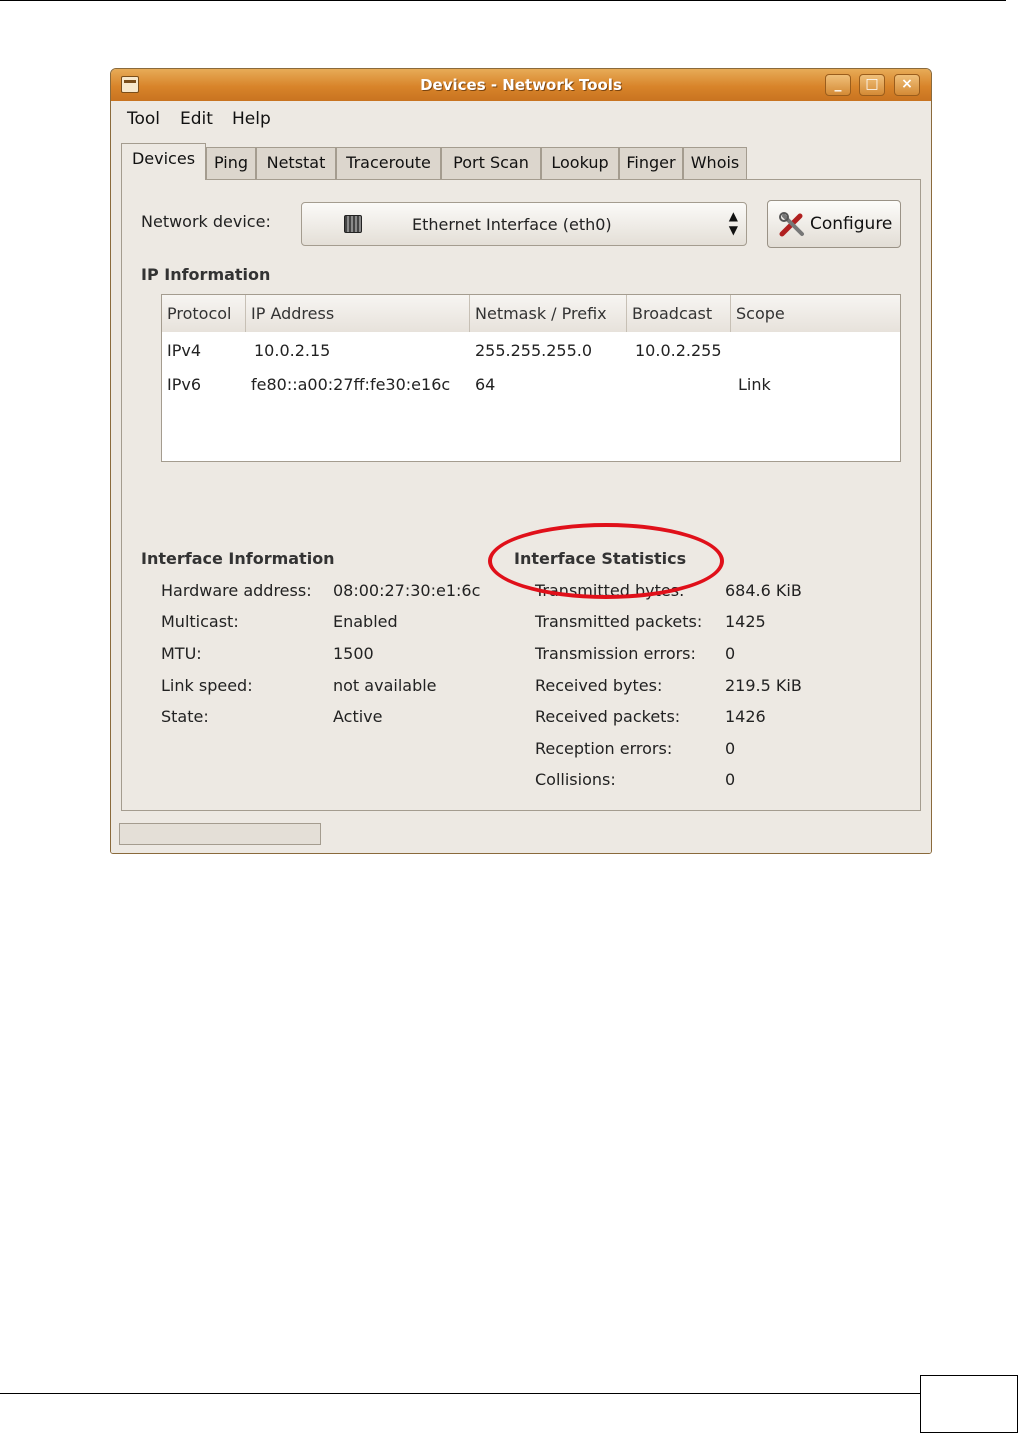  What do you see at coordinates (730, 779) in the screenshot?
I see `collisions-value: 0` at bounding box center [730, 779].